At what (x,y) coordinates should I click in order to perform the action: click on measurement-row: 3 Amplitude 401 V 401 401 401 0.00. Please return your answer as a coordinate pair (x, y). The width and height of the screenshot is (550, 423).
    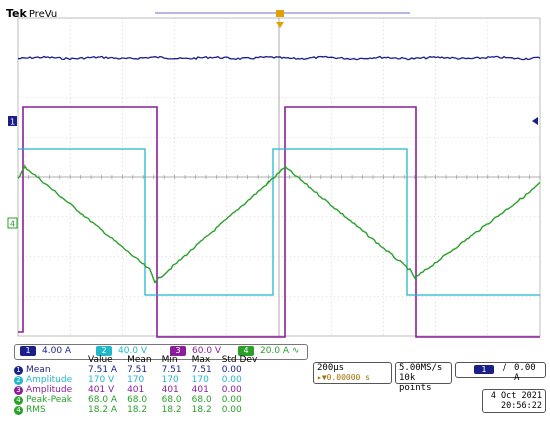
    Looking at the image, I should click on (140, 390).